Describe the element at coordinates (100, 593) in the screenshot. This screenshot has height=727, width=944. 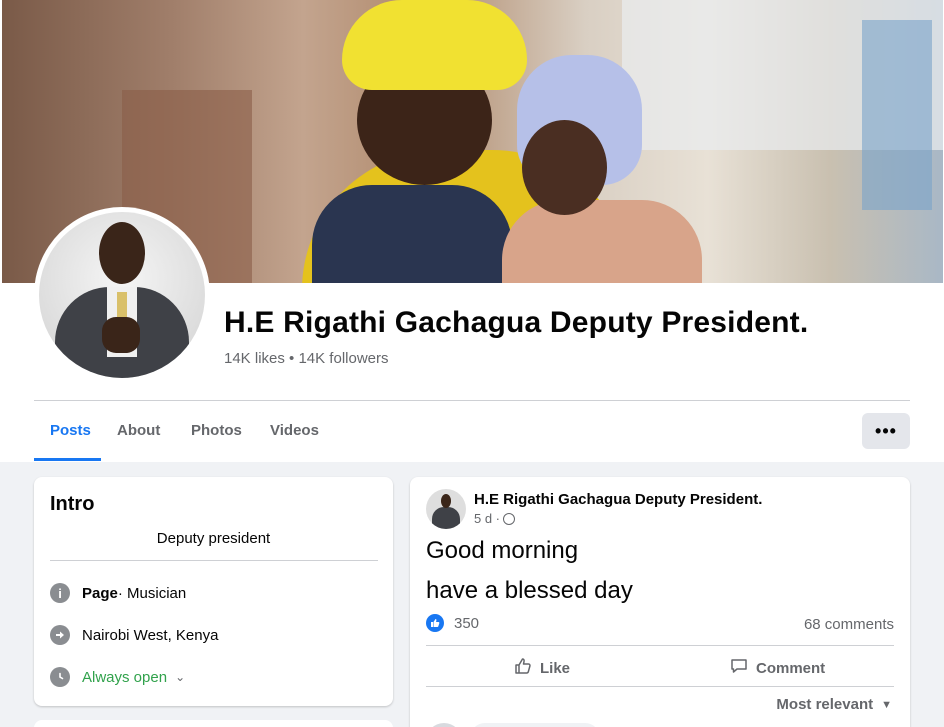
I see `page-label: Page` at that location.